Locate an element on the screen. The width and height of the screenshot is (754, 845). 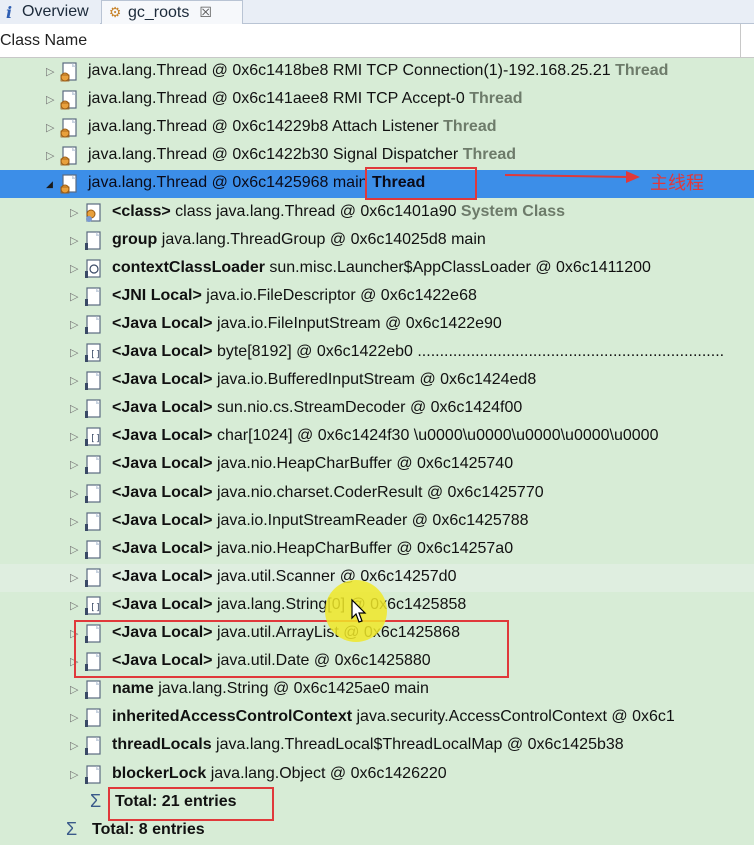
annotation-box-total is located at coordinates (191, 804).